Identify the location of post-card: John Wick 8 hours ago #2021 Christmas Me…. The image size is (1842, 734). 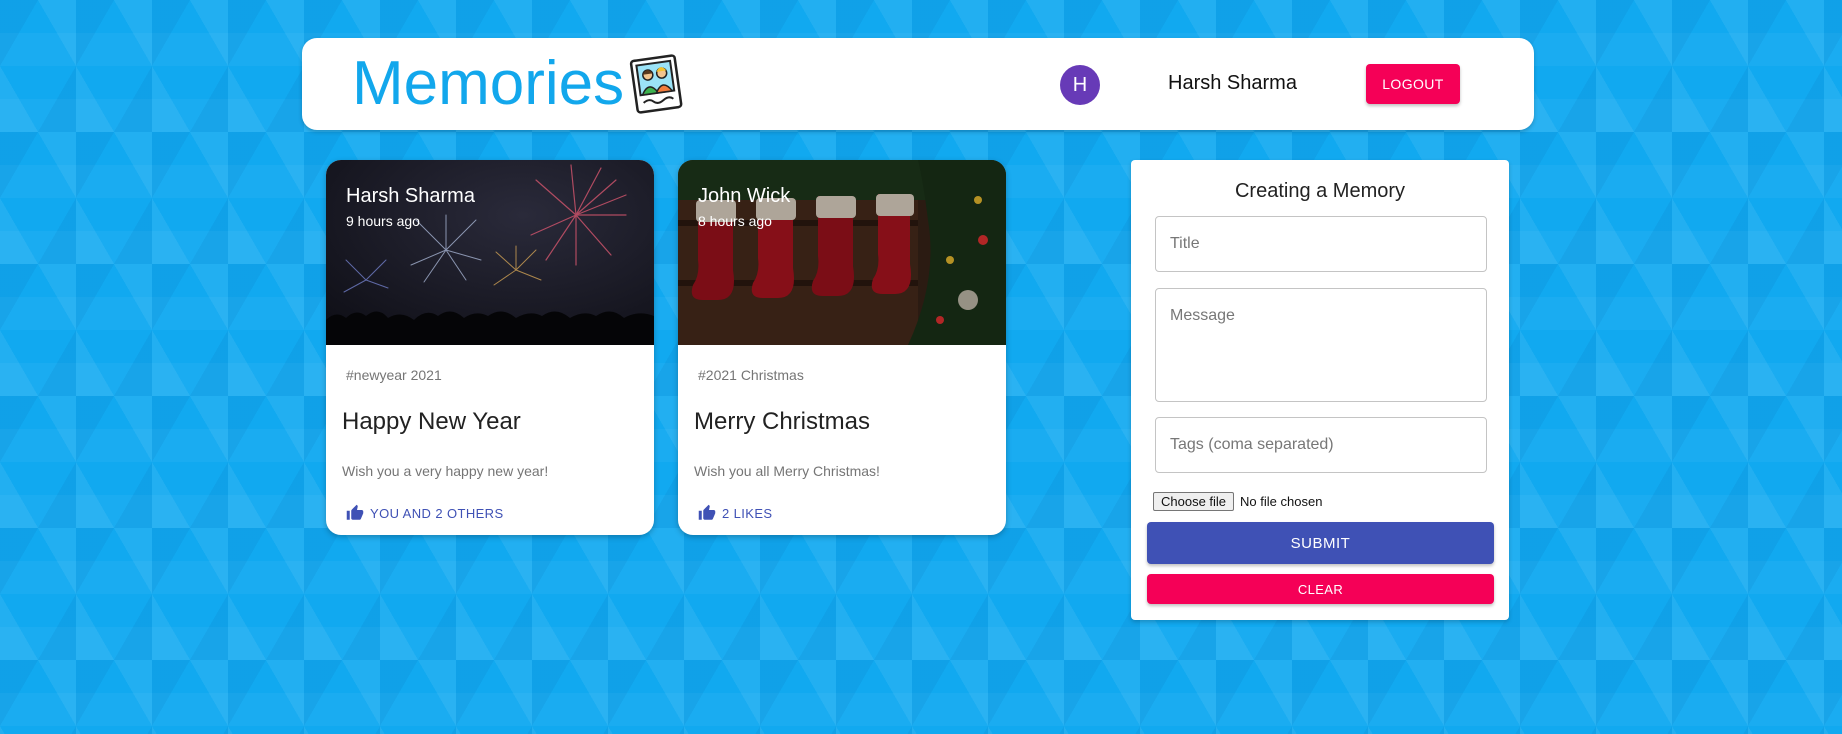
(842, 347).